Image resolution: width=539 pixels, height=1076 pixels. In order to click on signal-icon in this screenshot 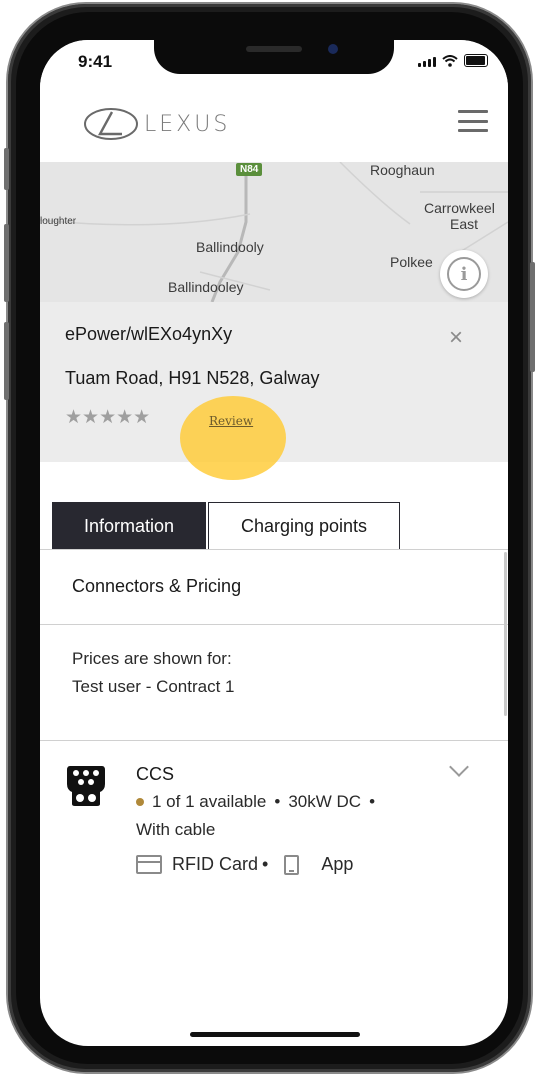, I will do `click(427, 62)`.